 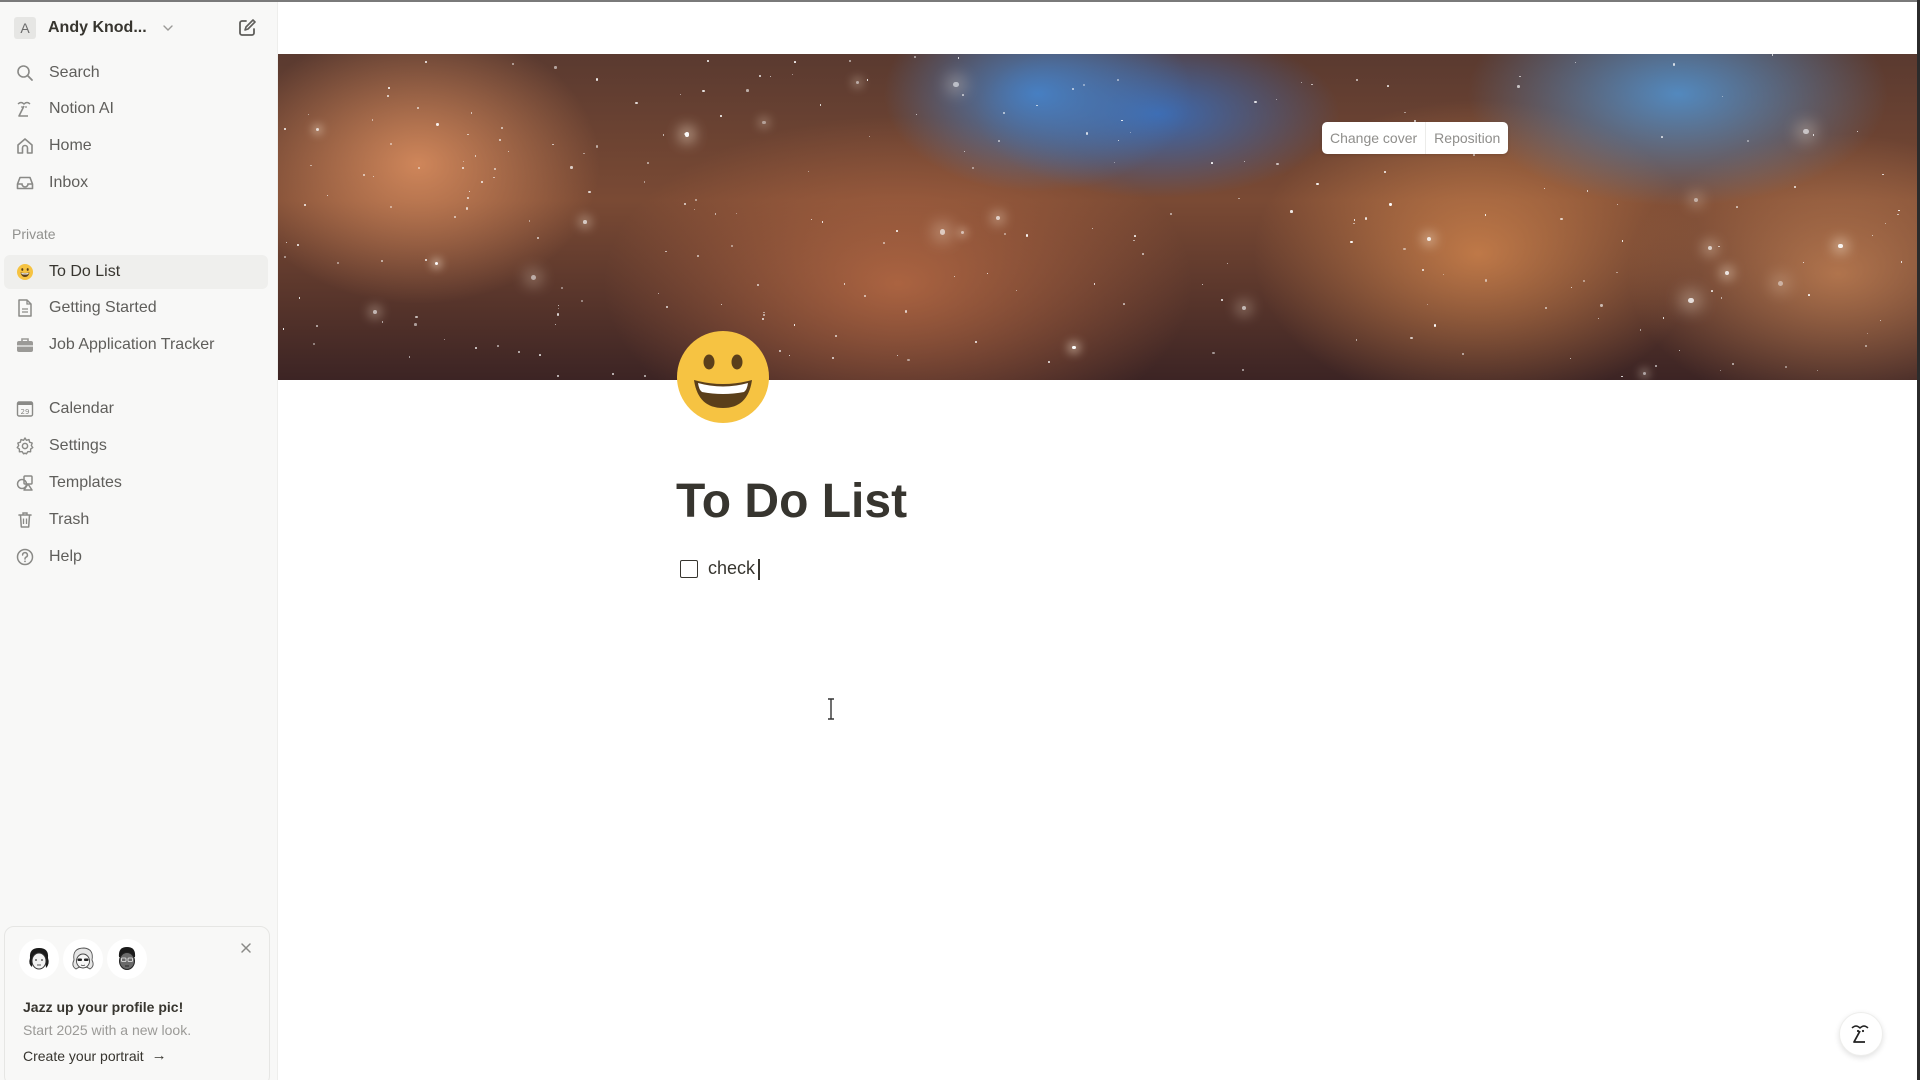 I want to click on sidebar-page-to-do-list: To Do List, so click(x=136, y=272).